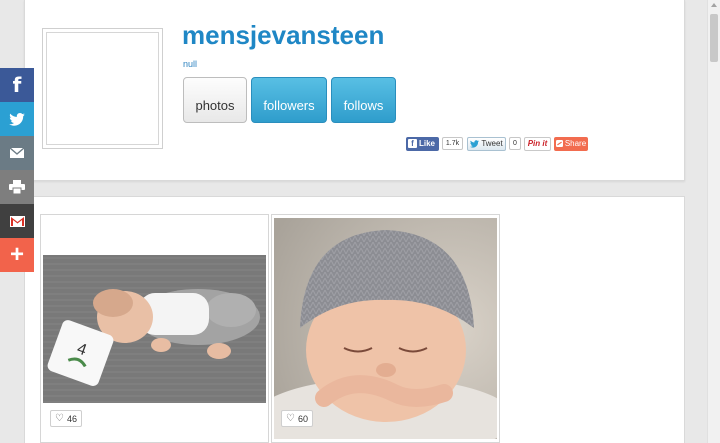 Image resolution: width=720 pixels, height=443 pixels. I want to click on tweet-label: Tweet, so click(492, 143).